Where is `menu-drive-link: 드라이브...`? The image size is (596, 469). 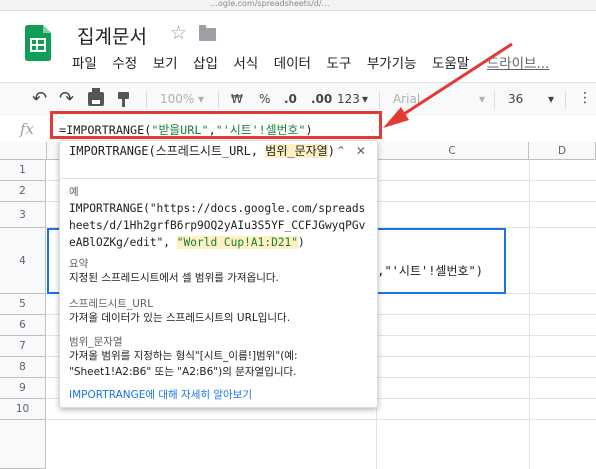
menu-drive-link: 드라이브... is located at coordinates (518, 62).